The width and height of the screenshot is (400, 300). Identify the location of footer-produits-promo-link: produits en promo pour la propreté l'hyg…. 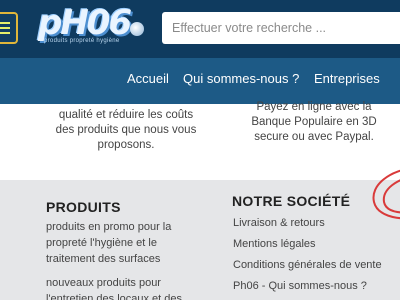
(131, 243).